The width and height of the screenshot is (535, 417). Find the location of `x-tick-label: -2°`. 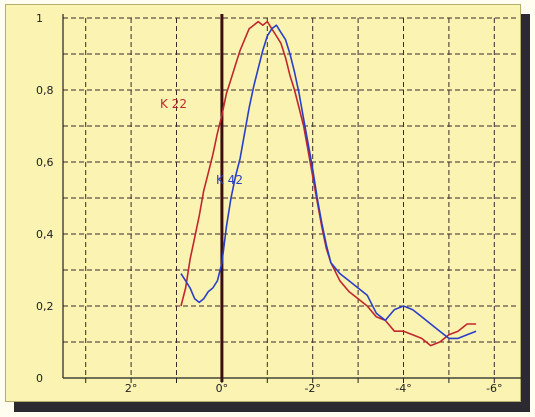

x-tick-label: -2° is located at coordinates (312, 388).